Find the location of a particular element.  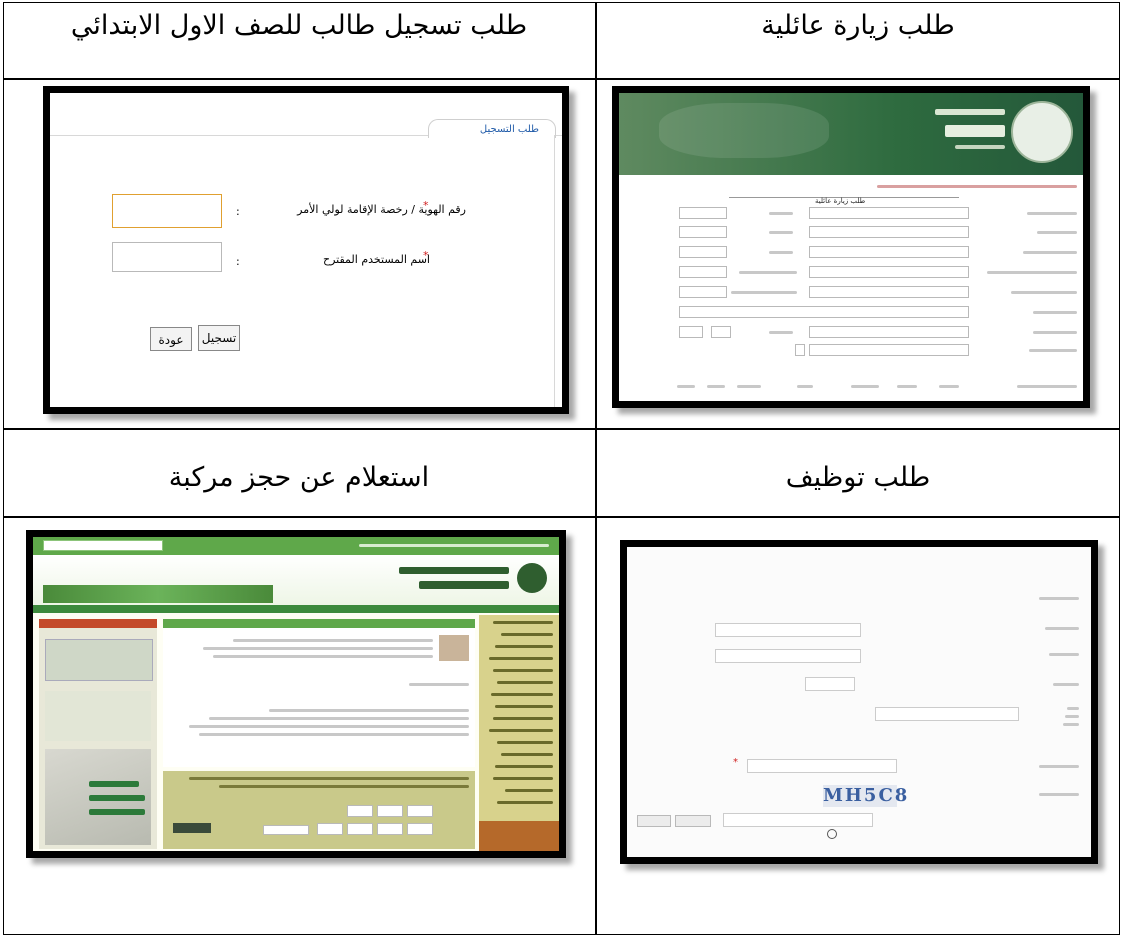

inquiry-panel is located at coordinates (319, 810).